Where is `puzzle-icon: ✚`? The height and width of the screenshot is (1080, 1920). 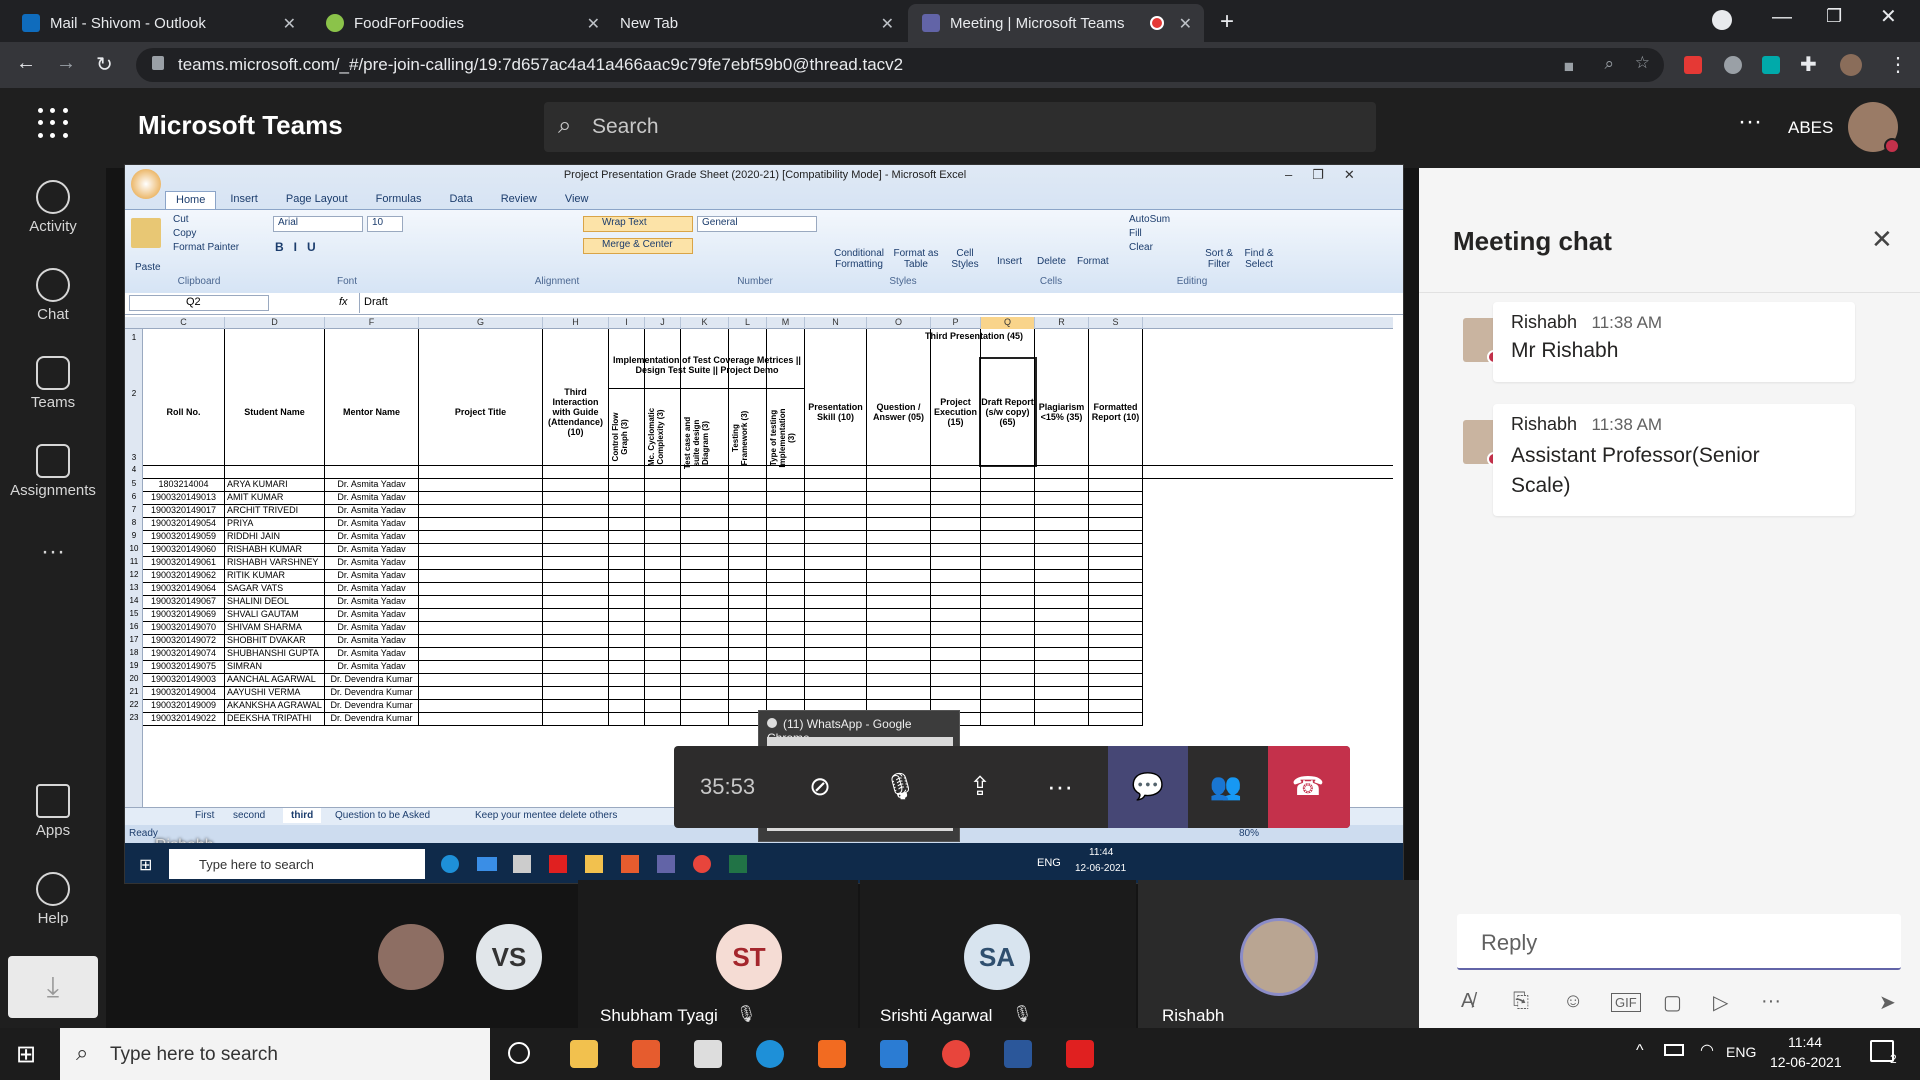 puzzle-icon: ✚ is located at coordinates (1808, 64).